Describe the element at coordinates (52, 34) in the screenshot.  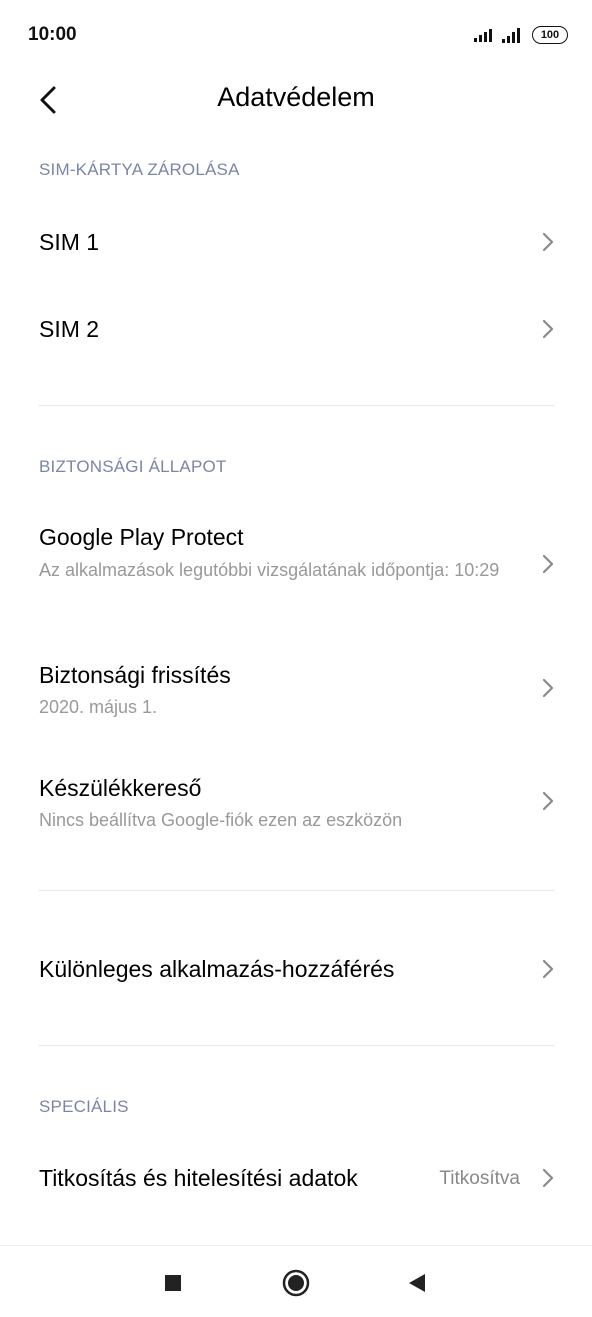
I see `status-time: 10:00` at that location.